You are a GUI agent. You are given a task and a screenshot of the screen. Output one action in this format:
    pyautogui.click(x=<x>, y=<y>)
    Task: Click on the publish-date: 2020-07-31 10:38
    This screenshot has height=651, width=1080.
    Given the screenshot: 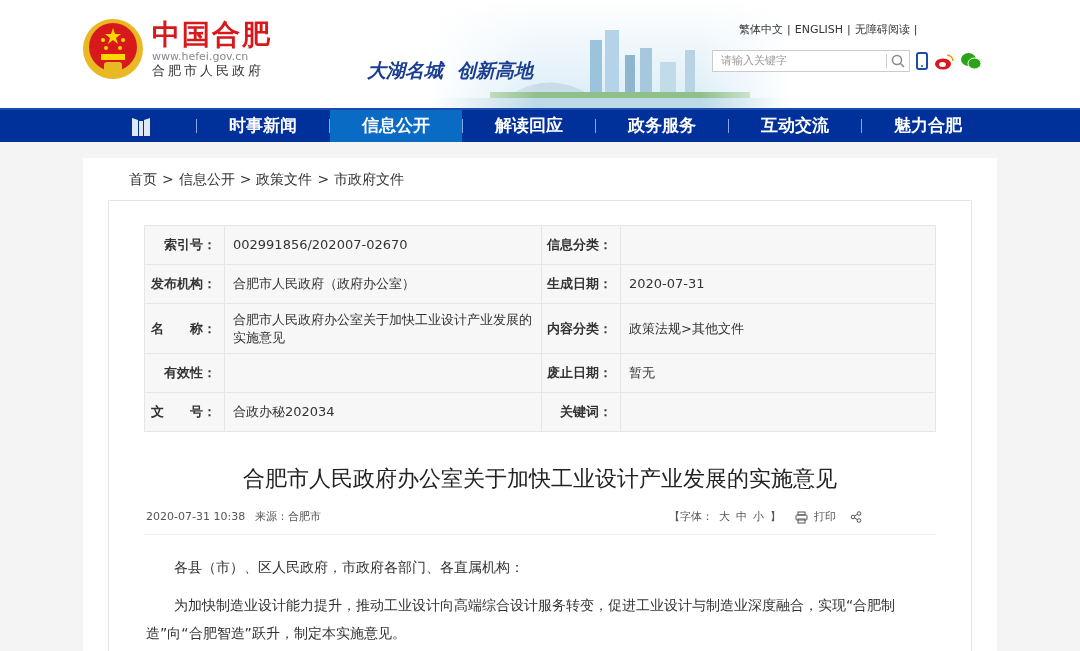 What is the action you would take?
    pyautogui.click(x=196, y=517)
    